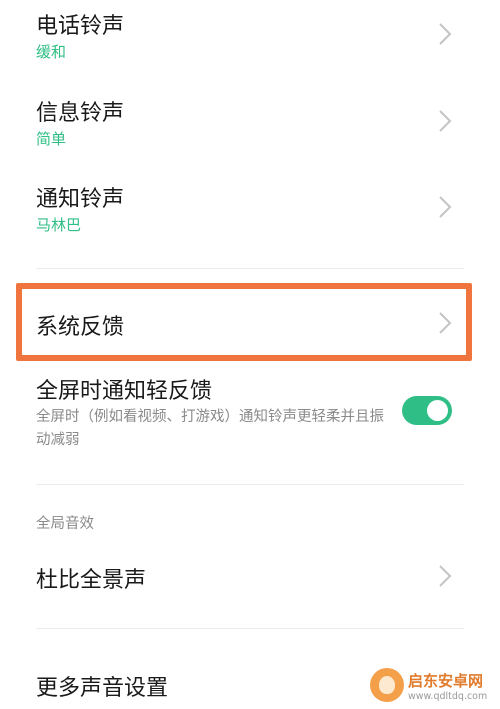 The image size is (500, 709). Describe the element at coordinates (80, 199) in the screenshot. I see `setting-title: 通知铃声` at that location.